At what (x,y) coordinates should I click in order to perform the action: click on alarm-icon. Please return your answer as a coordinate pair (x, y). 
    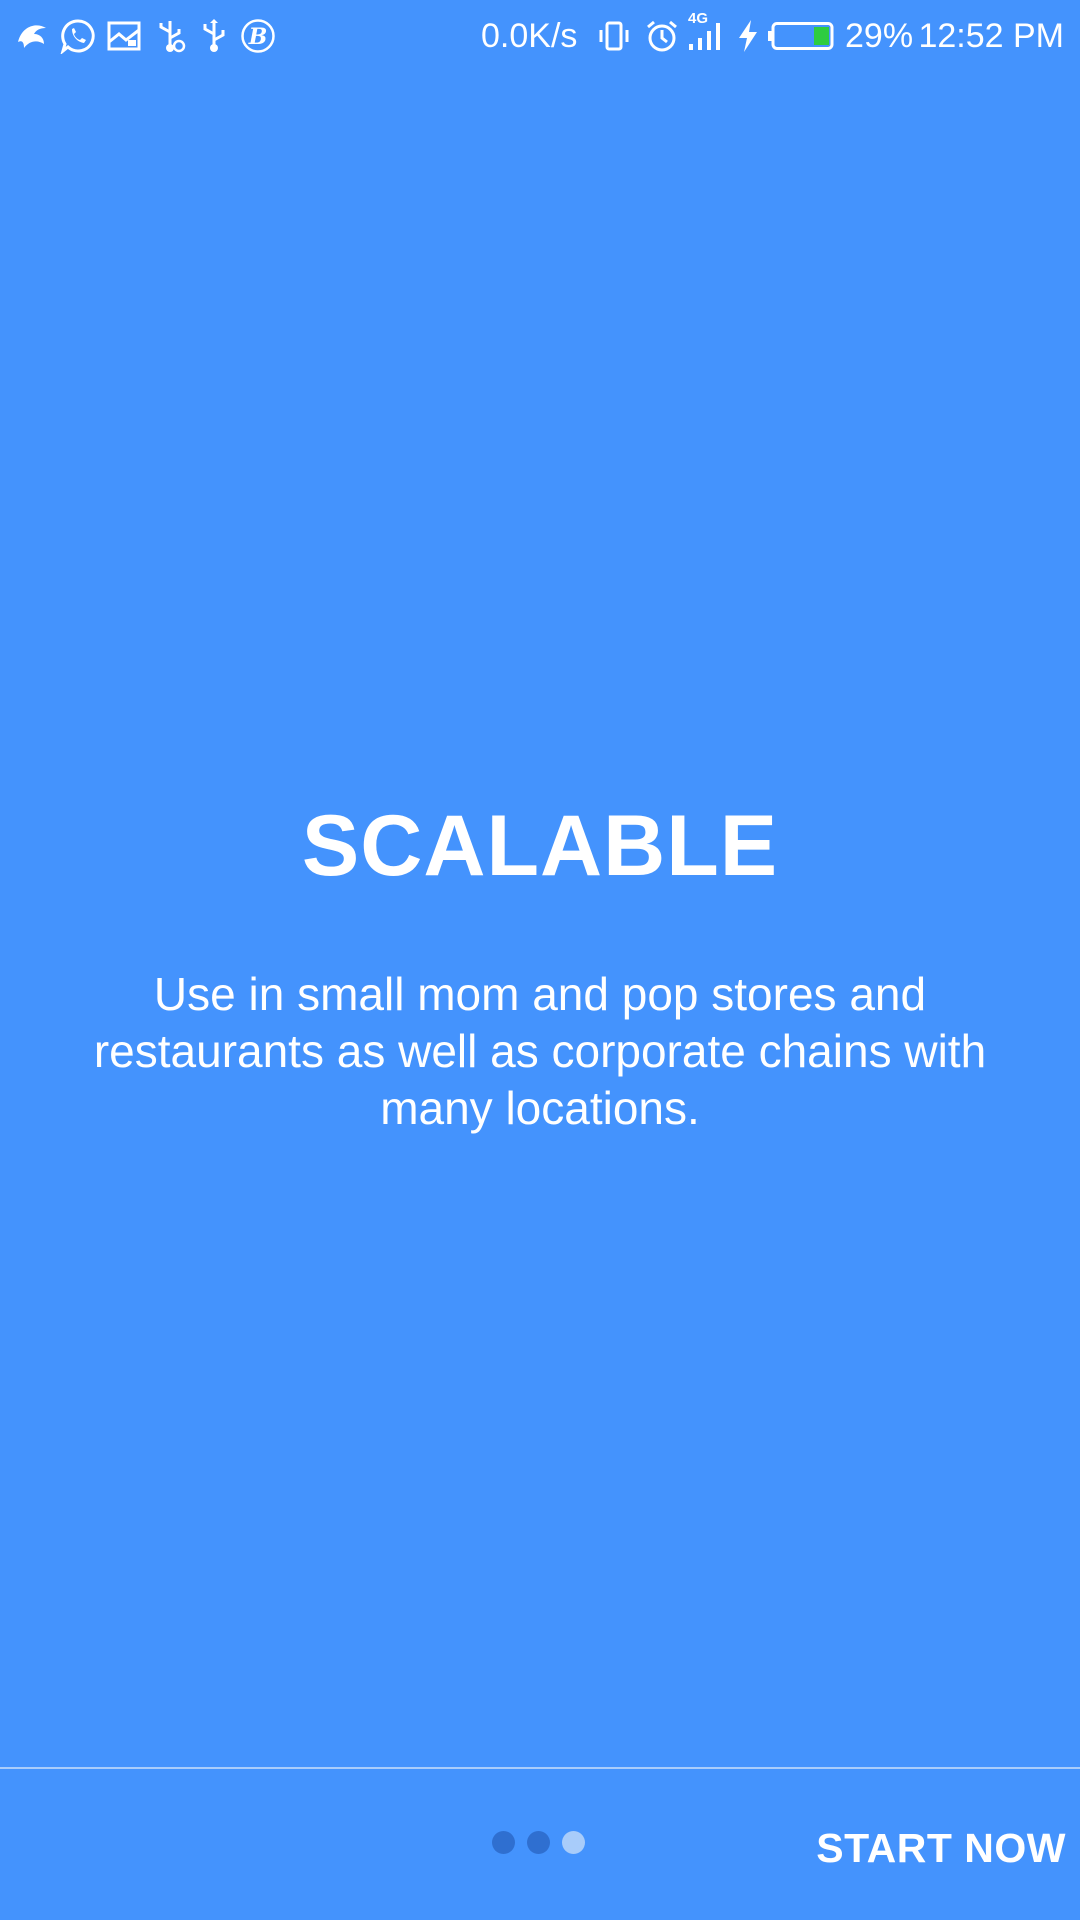
    Looking at the image, I should click on (662, 36).